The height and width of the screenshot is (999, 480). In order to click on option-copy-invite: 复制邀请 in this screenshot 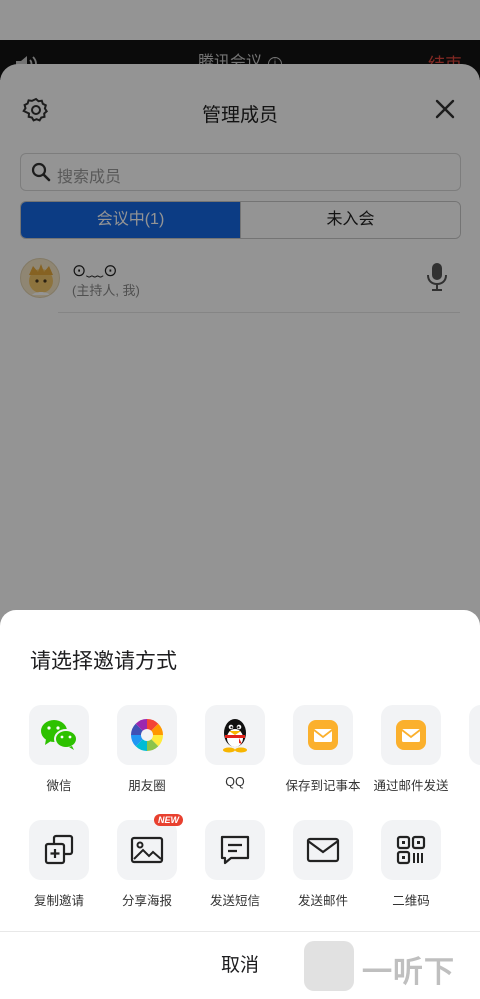, I will do `click(59, 864)`.